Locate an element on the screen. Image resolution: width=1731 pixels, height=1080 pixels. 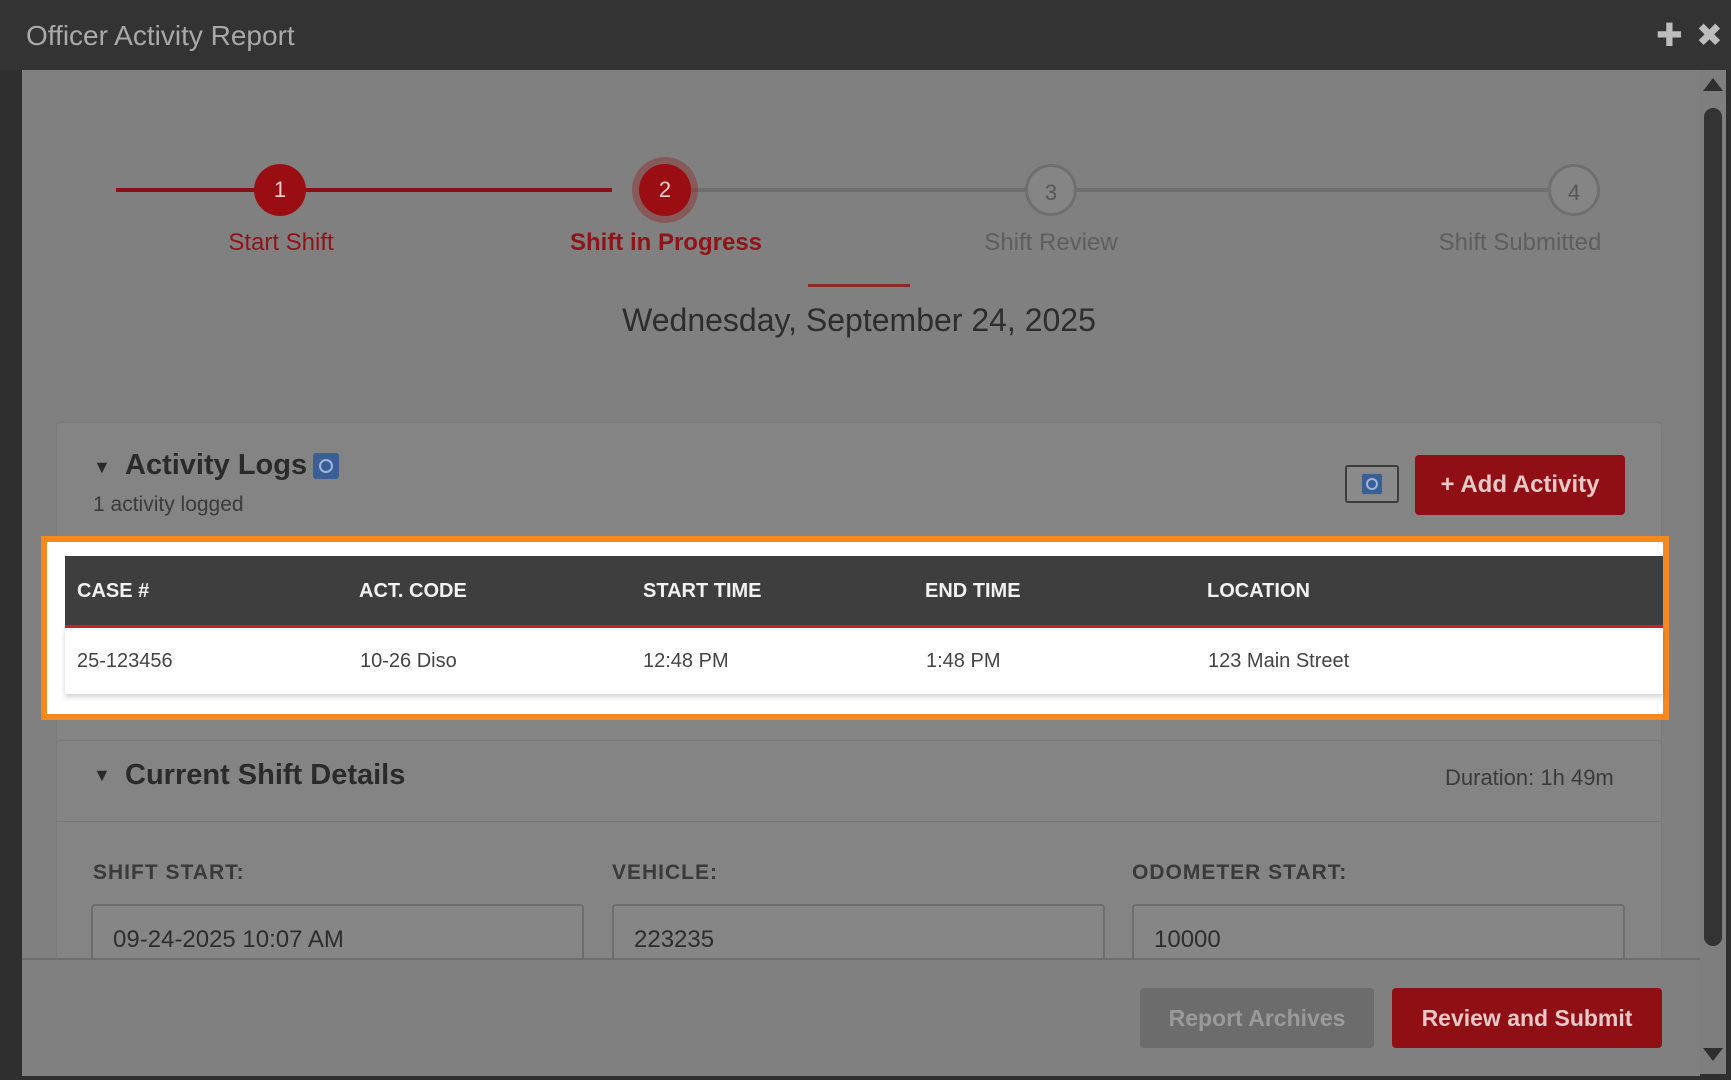
cell-act-code: 10-26 Diso is located at coordinates (408, 661).